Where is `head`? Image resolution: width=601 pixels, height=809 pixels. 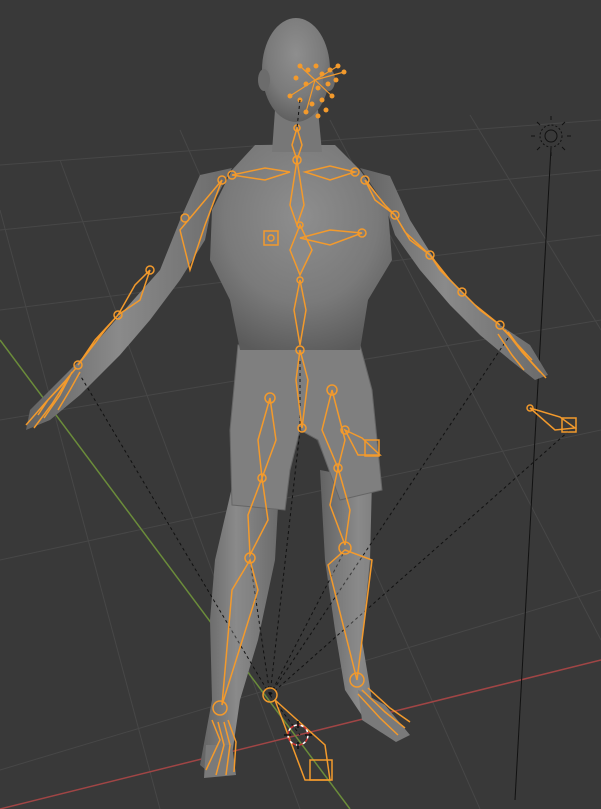 head is located at coordinates (296, 70).